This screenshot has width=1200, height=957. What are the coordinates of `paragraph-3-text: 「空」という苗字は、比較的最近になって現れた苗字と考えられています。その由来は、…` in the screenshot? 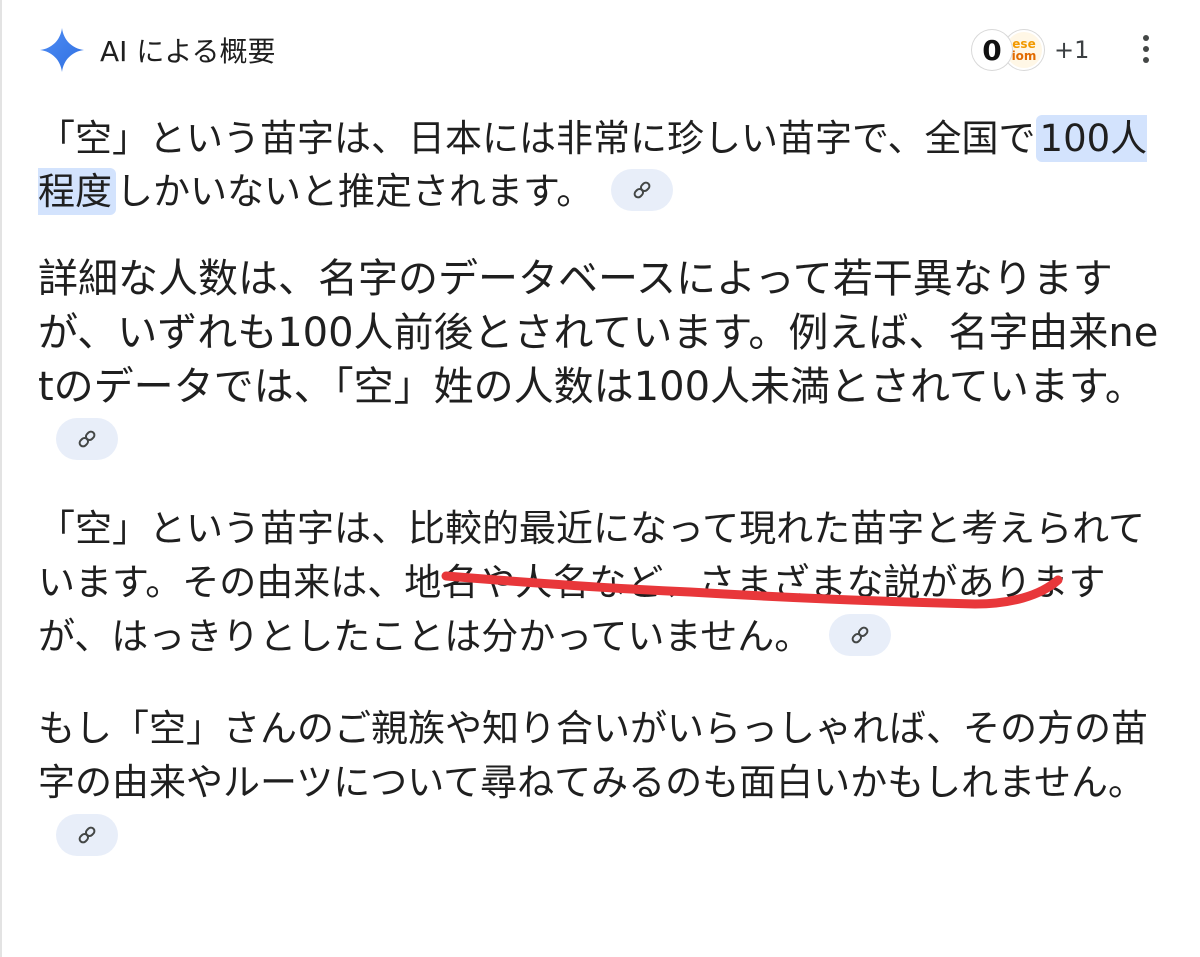 It's located at (592, 582).